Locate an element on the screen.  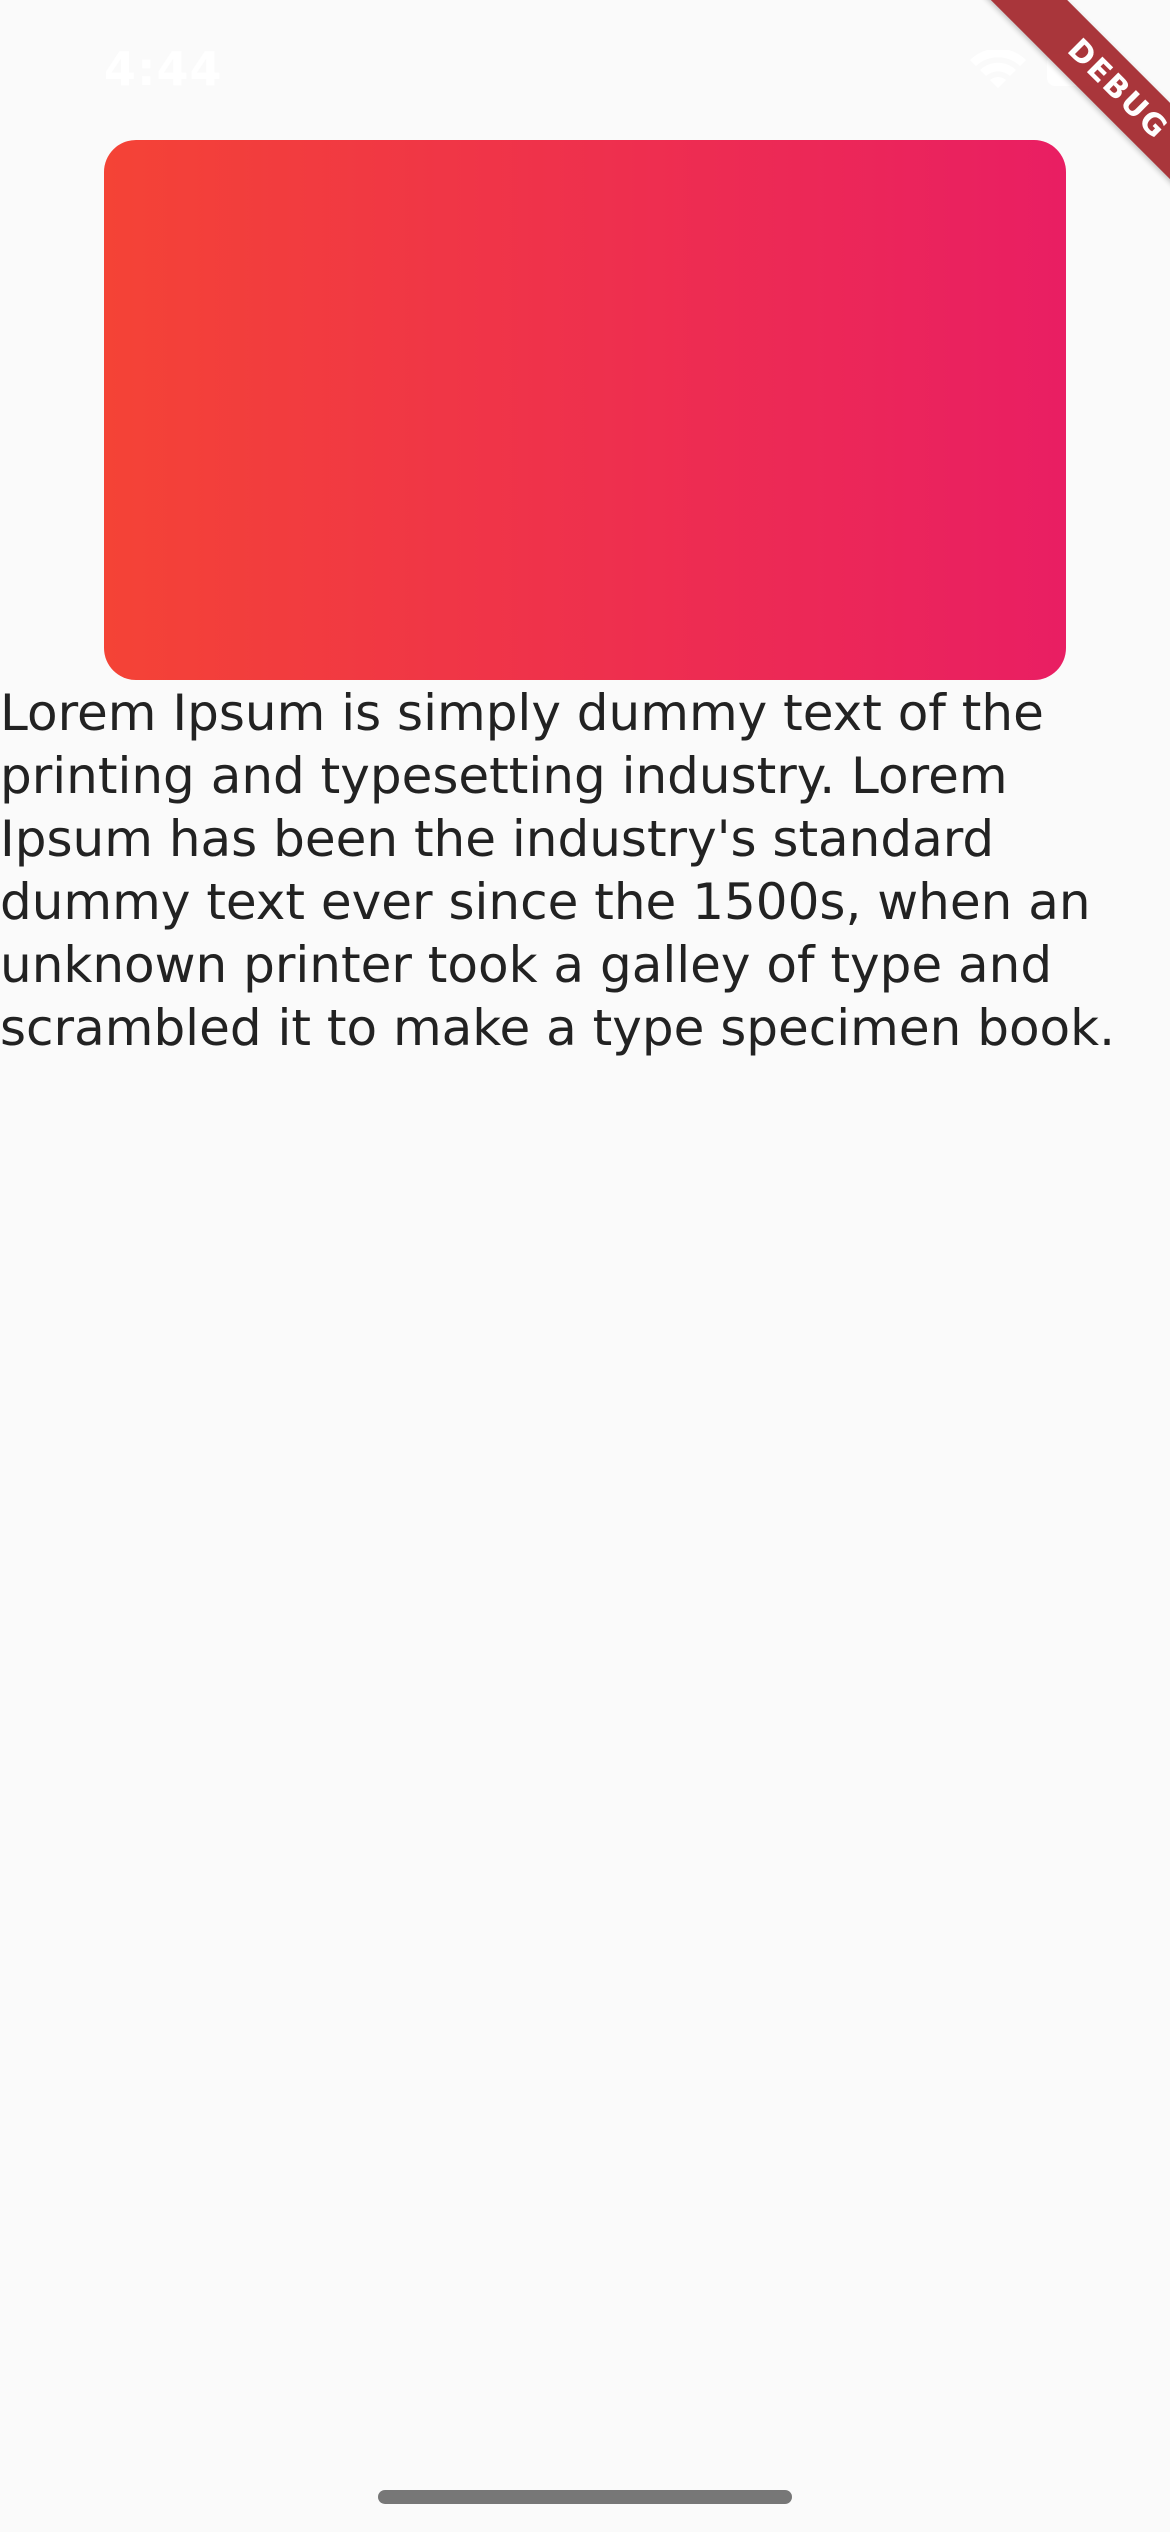
debug-label: DEBUG is located at coordinates (1115, 89).